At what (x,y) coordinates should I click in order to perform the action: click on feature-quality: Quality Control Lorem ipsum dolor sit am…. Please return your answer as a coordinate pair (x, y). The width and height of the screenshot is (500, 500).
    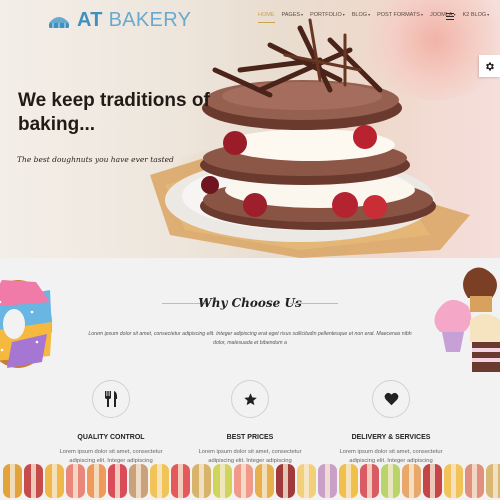
    Looking at the image, I should click on (111, 423).